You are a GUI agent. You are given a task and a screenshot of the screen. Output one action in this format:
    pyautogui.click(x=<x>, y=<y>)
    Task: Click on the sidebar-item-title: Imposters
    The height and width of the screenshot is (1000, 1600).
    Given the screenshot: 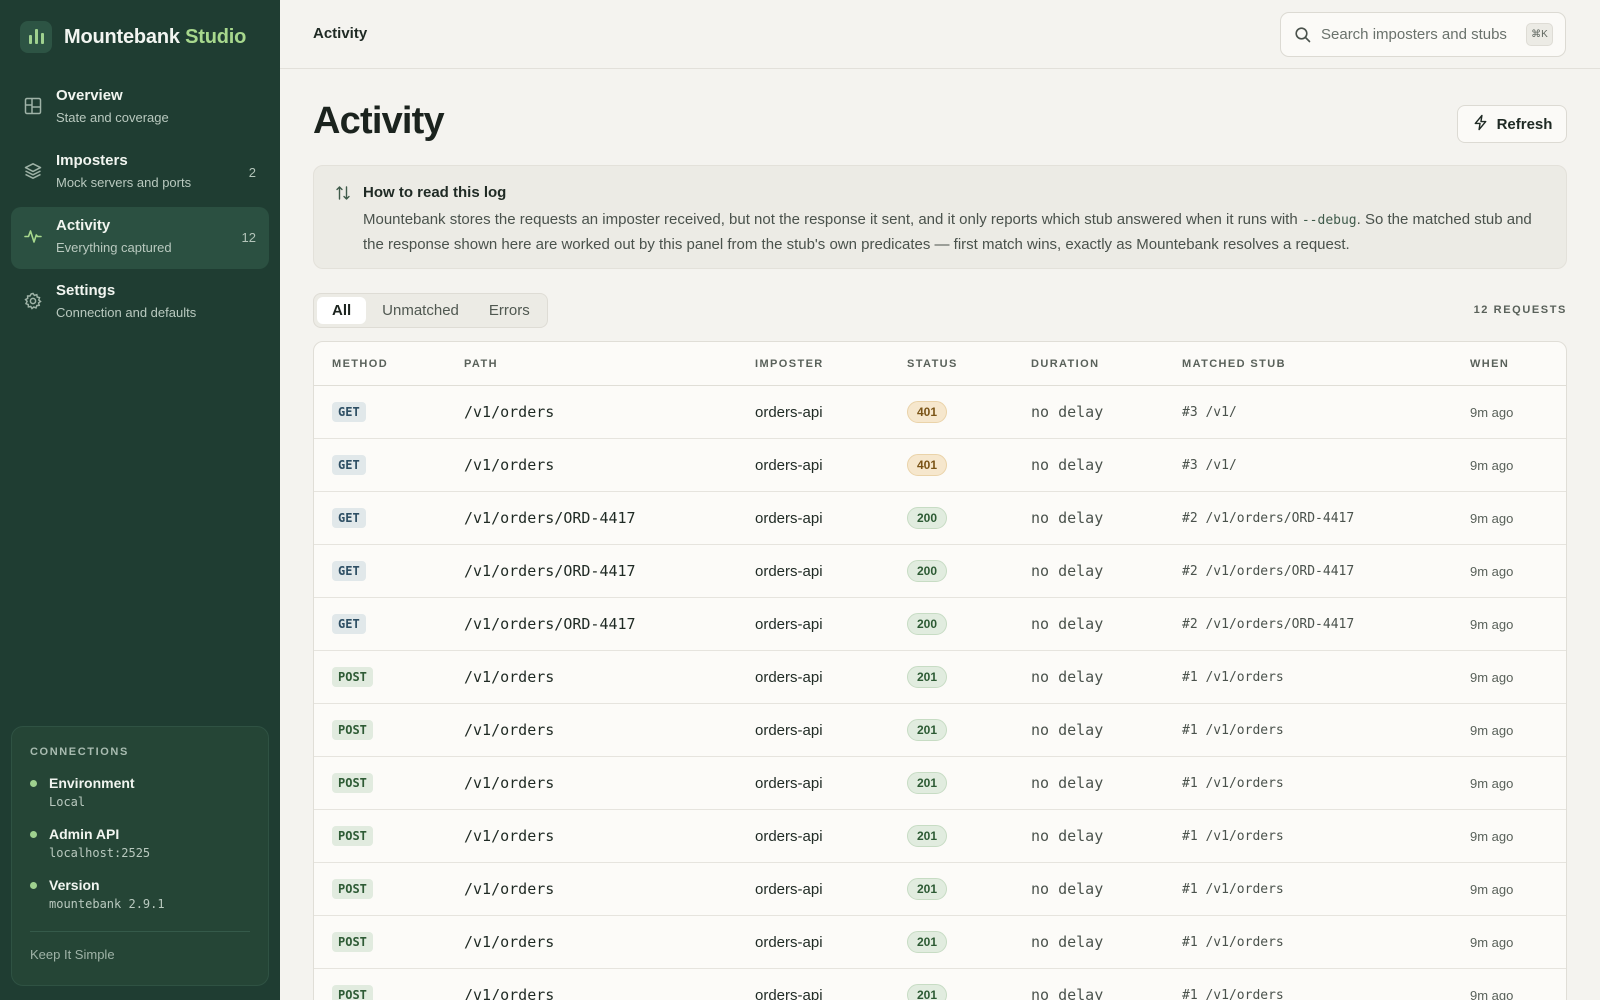 What is the action you would take?
    pyautogui.click(x=92, y=160)
    